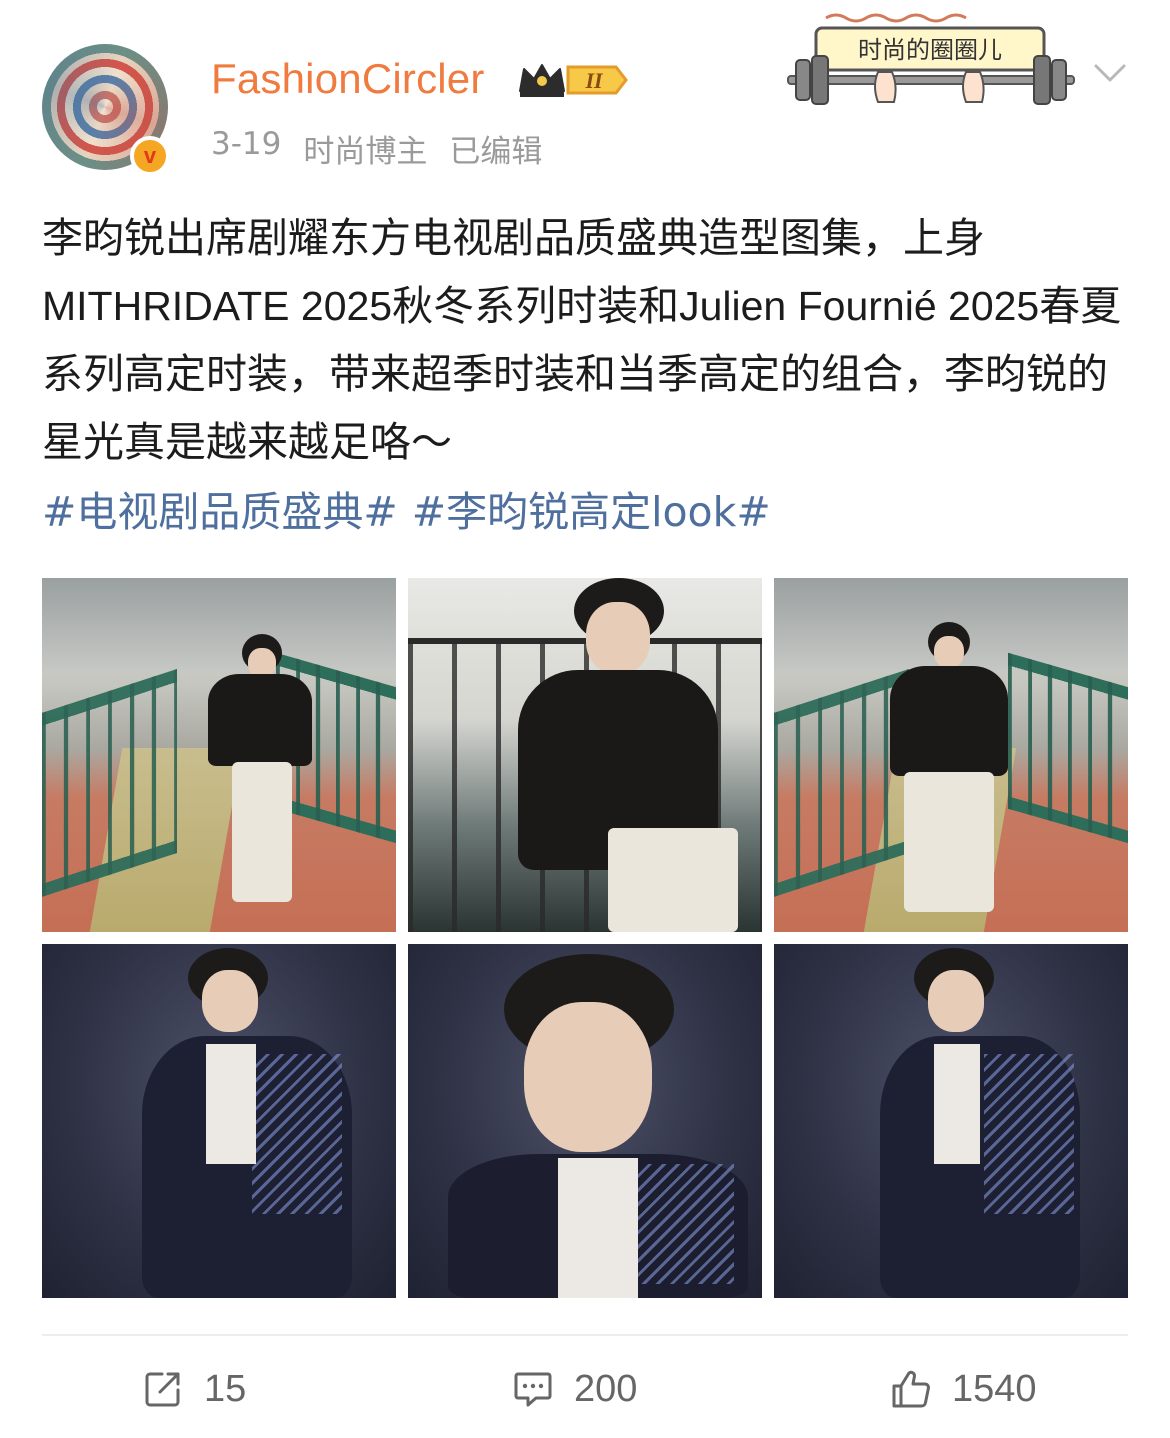 This screenshot has height=1438, width=1170. Describe the element at coordinates (365, 152) in the screenshot. I see `author-role: 时尚博主` at that location.